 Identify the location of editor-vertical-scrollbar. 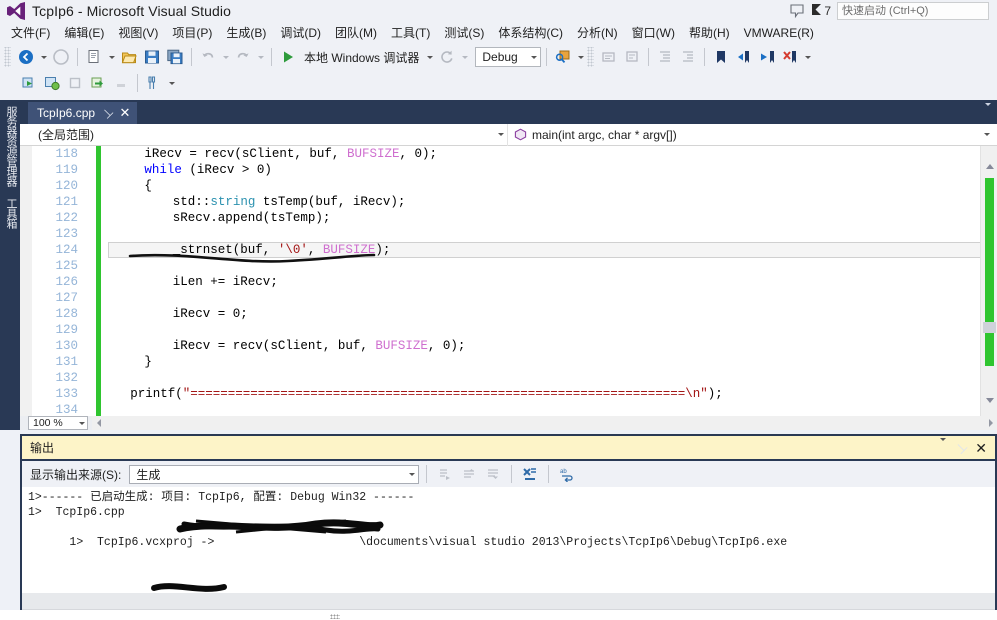
(988, 281).